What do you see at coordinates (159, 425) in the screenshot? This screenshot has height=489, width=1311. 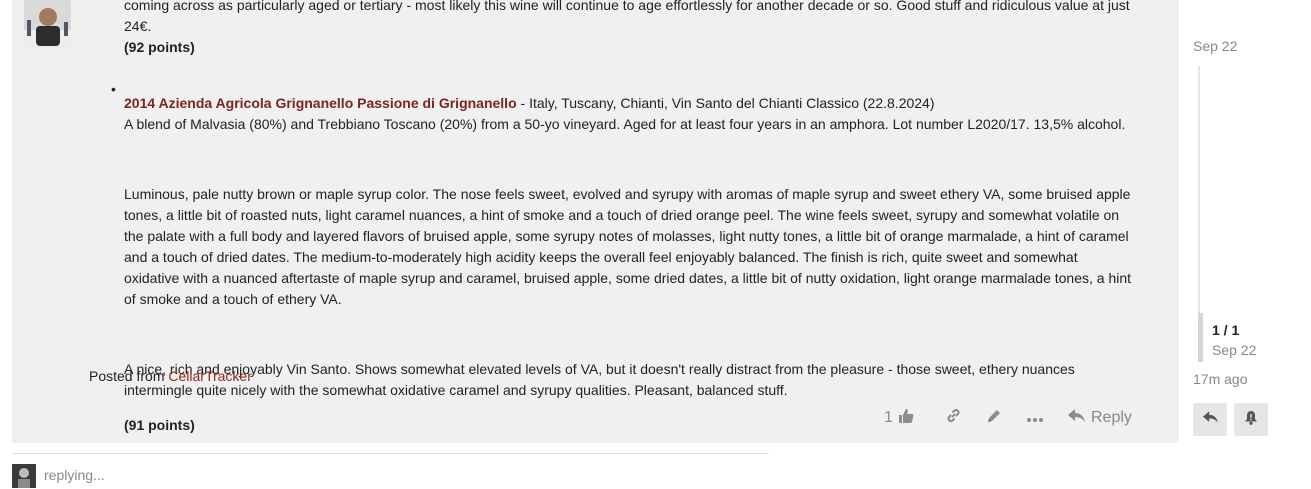 I see `wine-points: (91 points)` at bounding box center [159, 425].